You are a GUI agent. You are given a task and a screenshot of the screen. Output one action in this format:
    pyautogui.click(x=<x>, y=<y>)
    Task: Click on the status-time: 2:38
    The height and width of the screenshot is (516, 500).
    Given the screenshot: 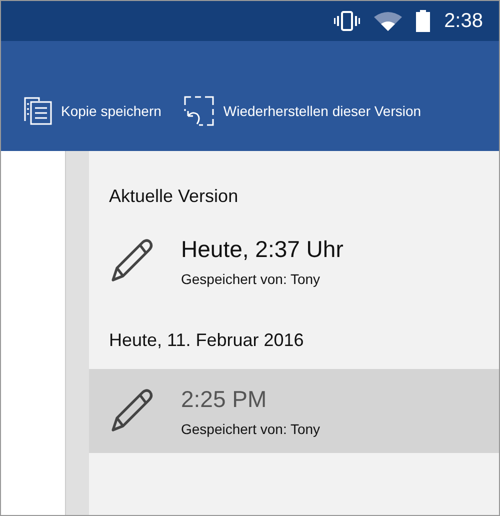 What is the action you would take?
    pyautogui.click(x=463, y=21)
    